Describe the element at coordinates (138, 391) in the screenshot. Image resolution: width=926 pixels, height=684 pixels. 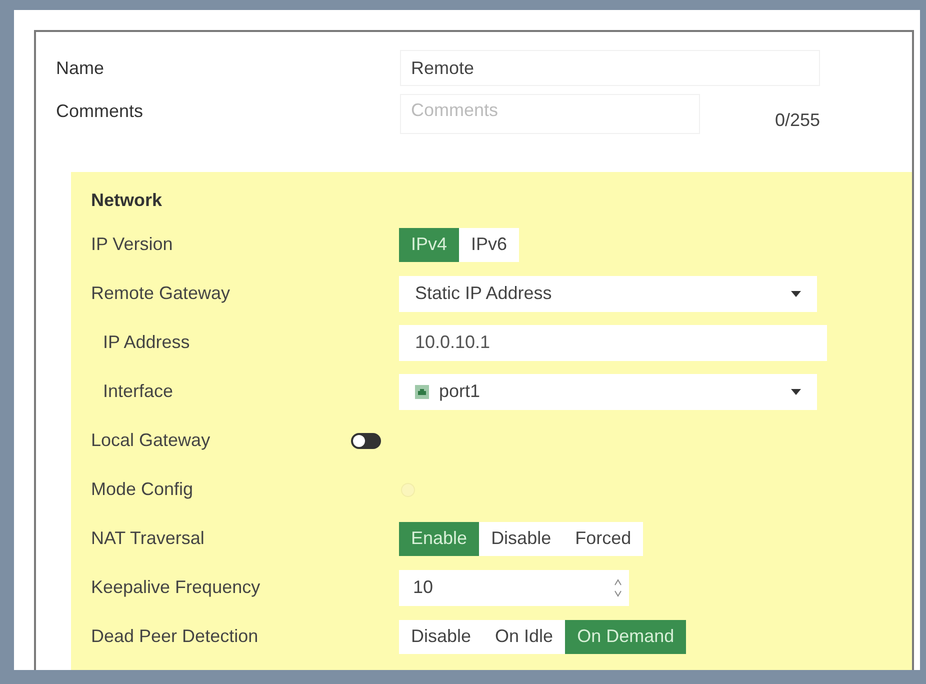
I see `field-label: Interface` at that location.